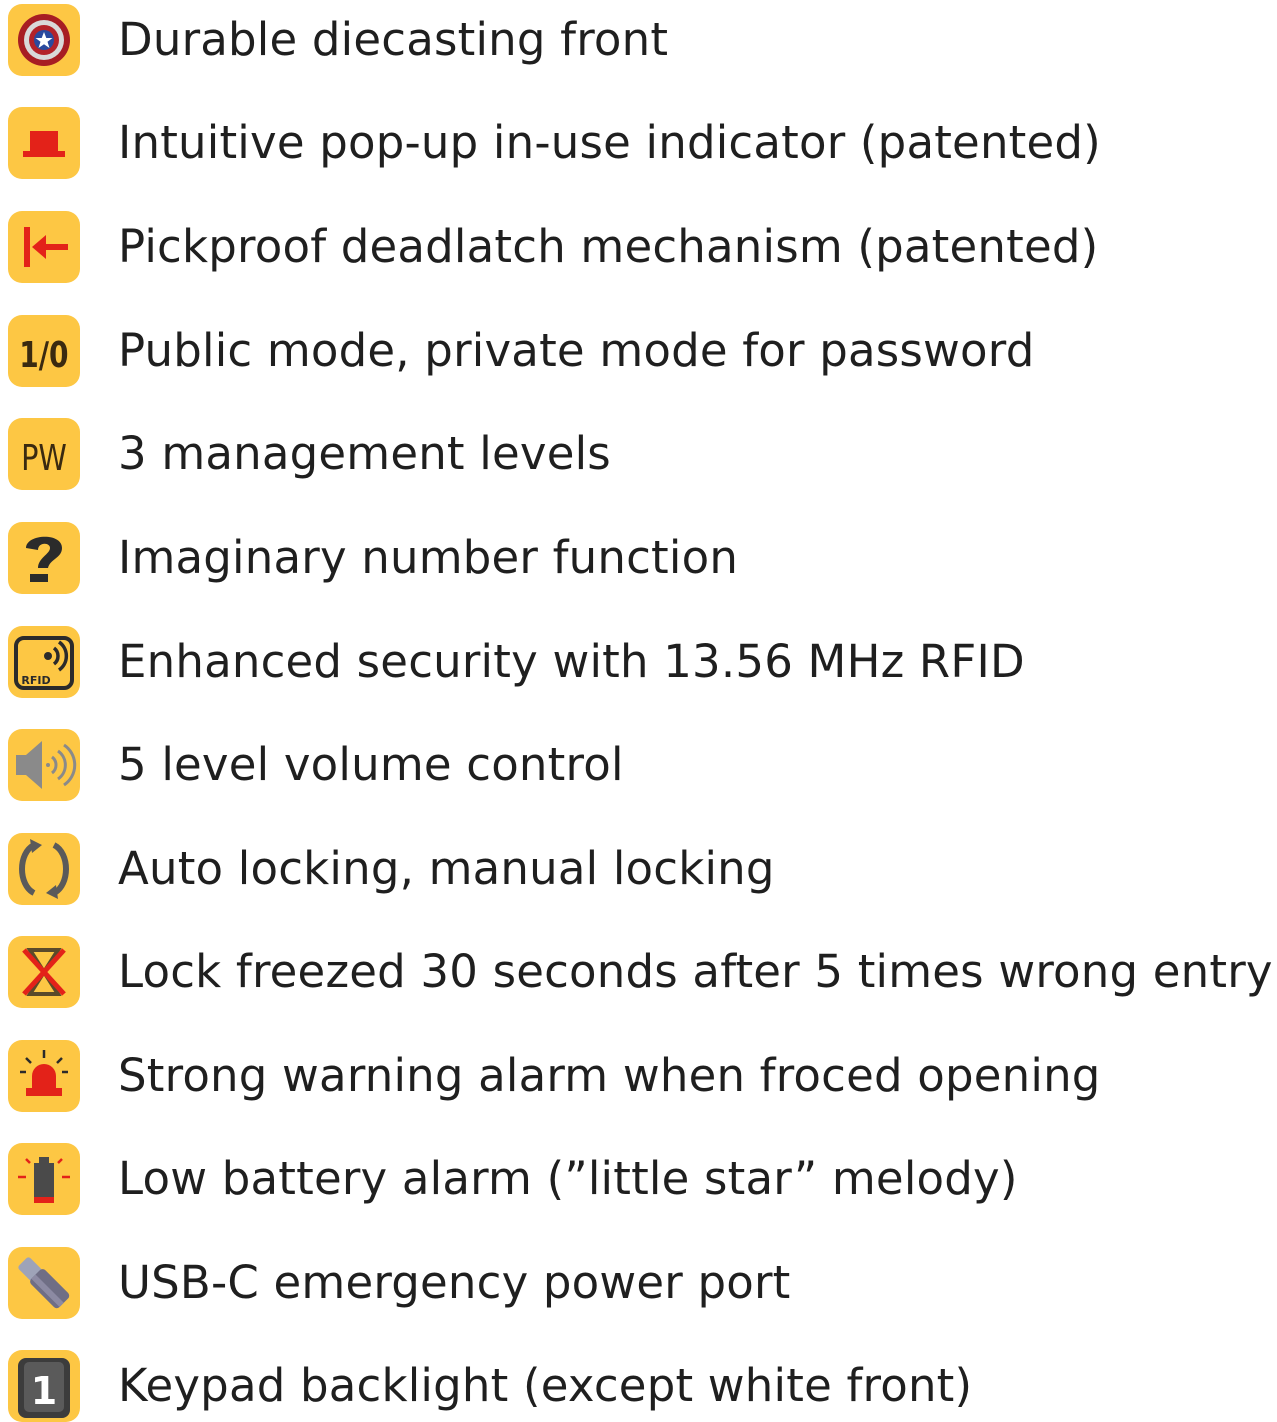 Image resolution: width=1277 pixels, height=1422 pixels. I want to click on feature-label: Durable diecasting front, so click(393, 39).